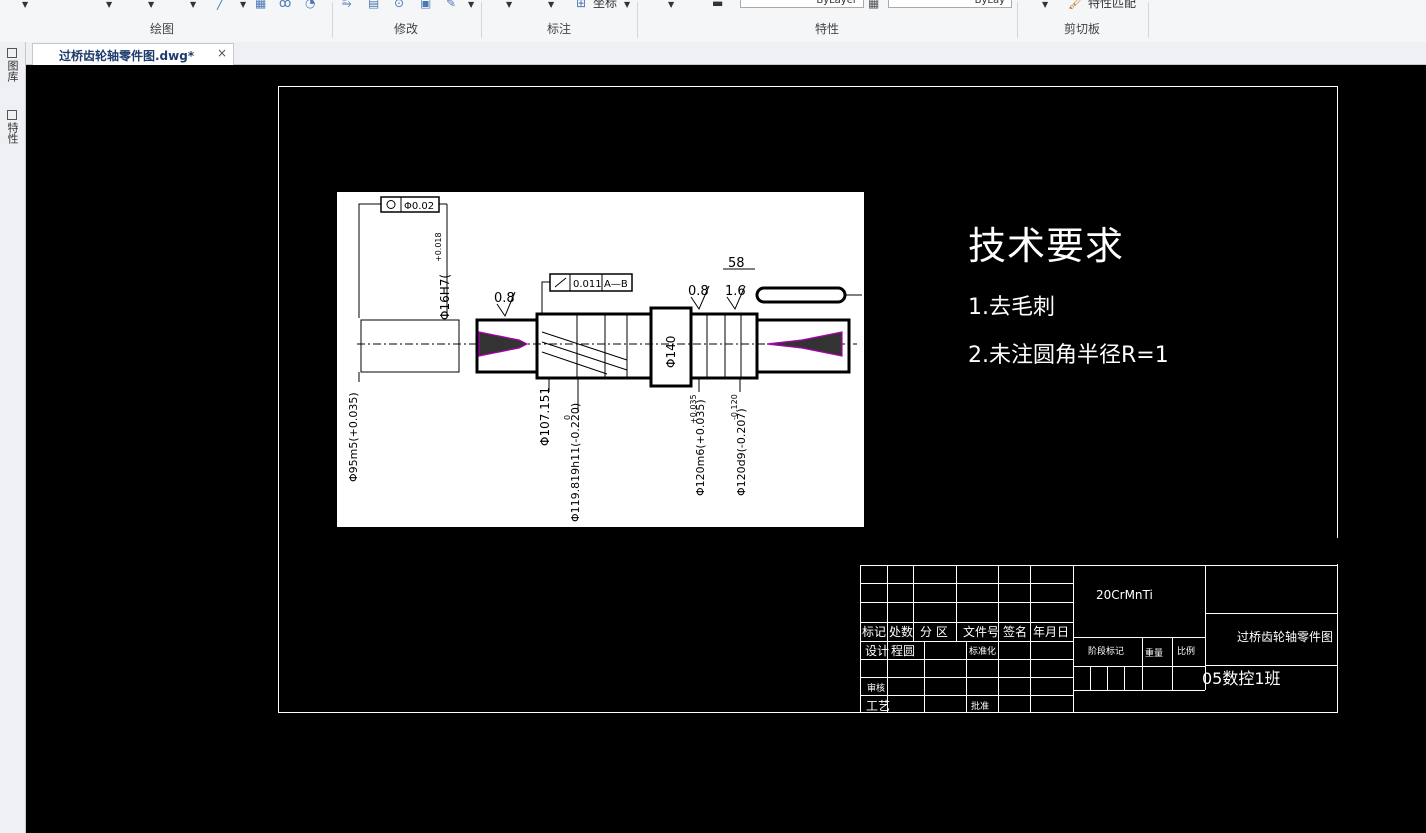 Image resolution: width=1426 pixels, height=833 pixels. I want to click on dim-d119-up: 0, so click(567, 417).